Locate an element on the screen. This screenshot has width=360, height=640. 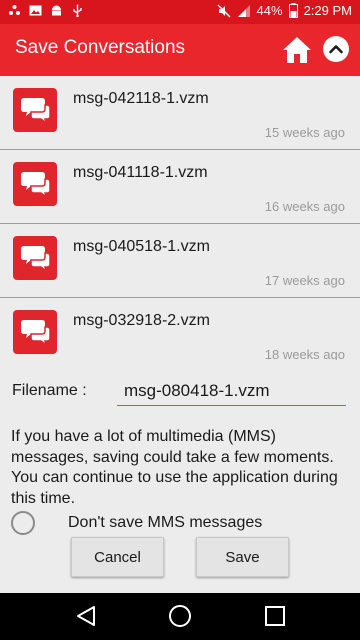
cancel-button: Cancel is located at coordinates (117, 557).